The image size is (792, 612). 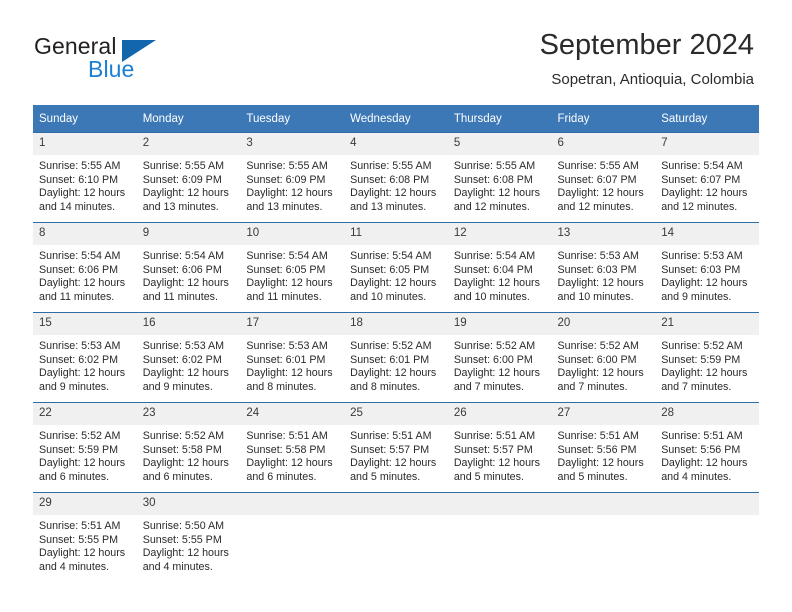 What do you see at coordinates (701, 269) in the screenshot?
I see `sunset-text: Sunset: 6:03 PM` at bounding box center [701, 269].